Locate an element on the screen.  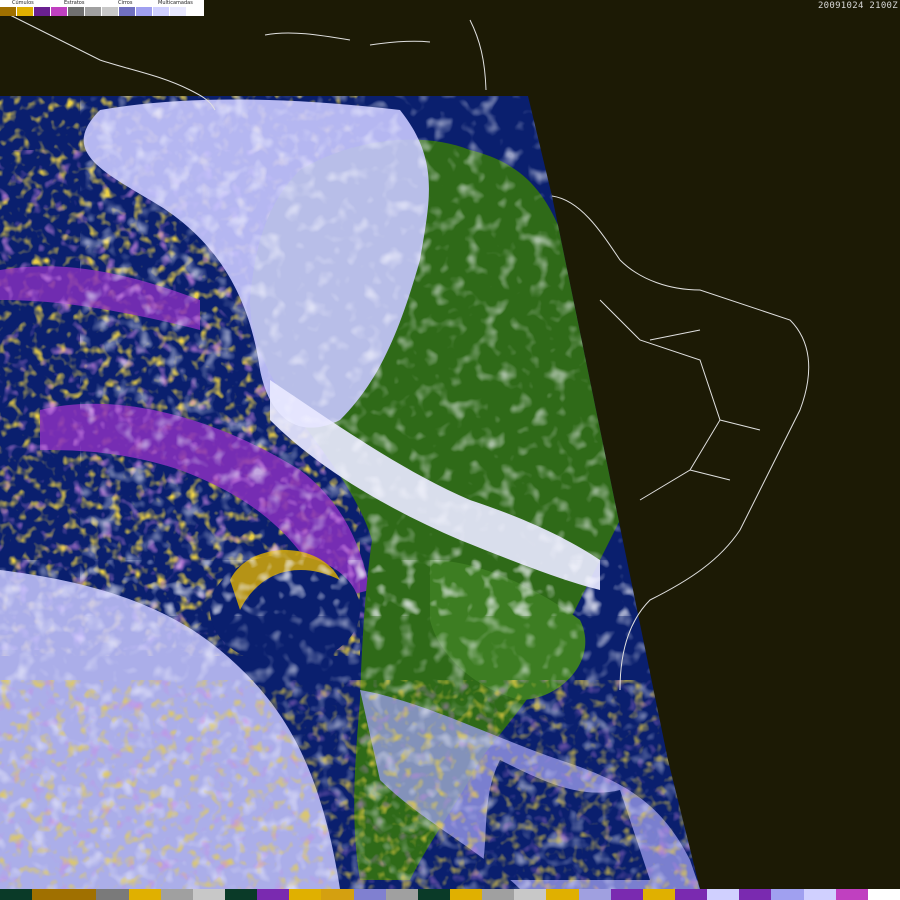
bottom-color-bar is located at coordinates (450, 894).